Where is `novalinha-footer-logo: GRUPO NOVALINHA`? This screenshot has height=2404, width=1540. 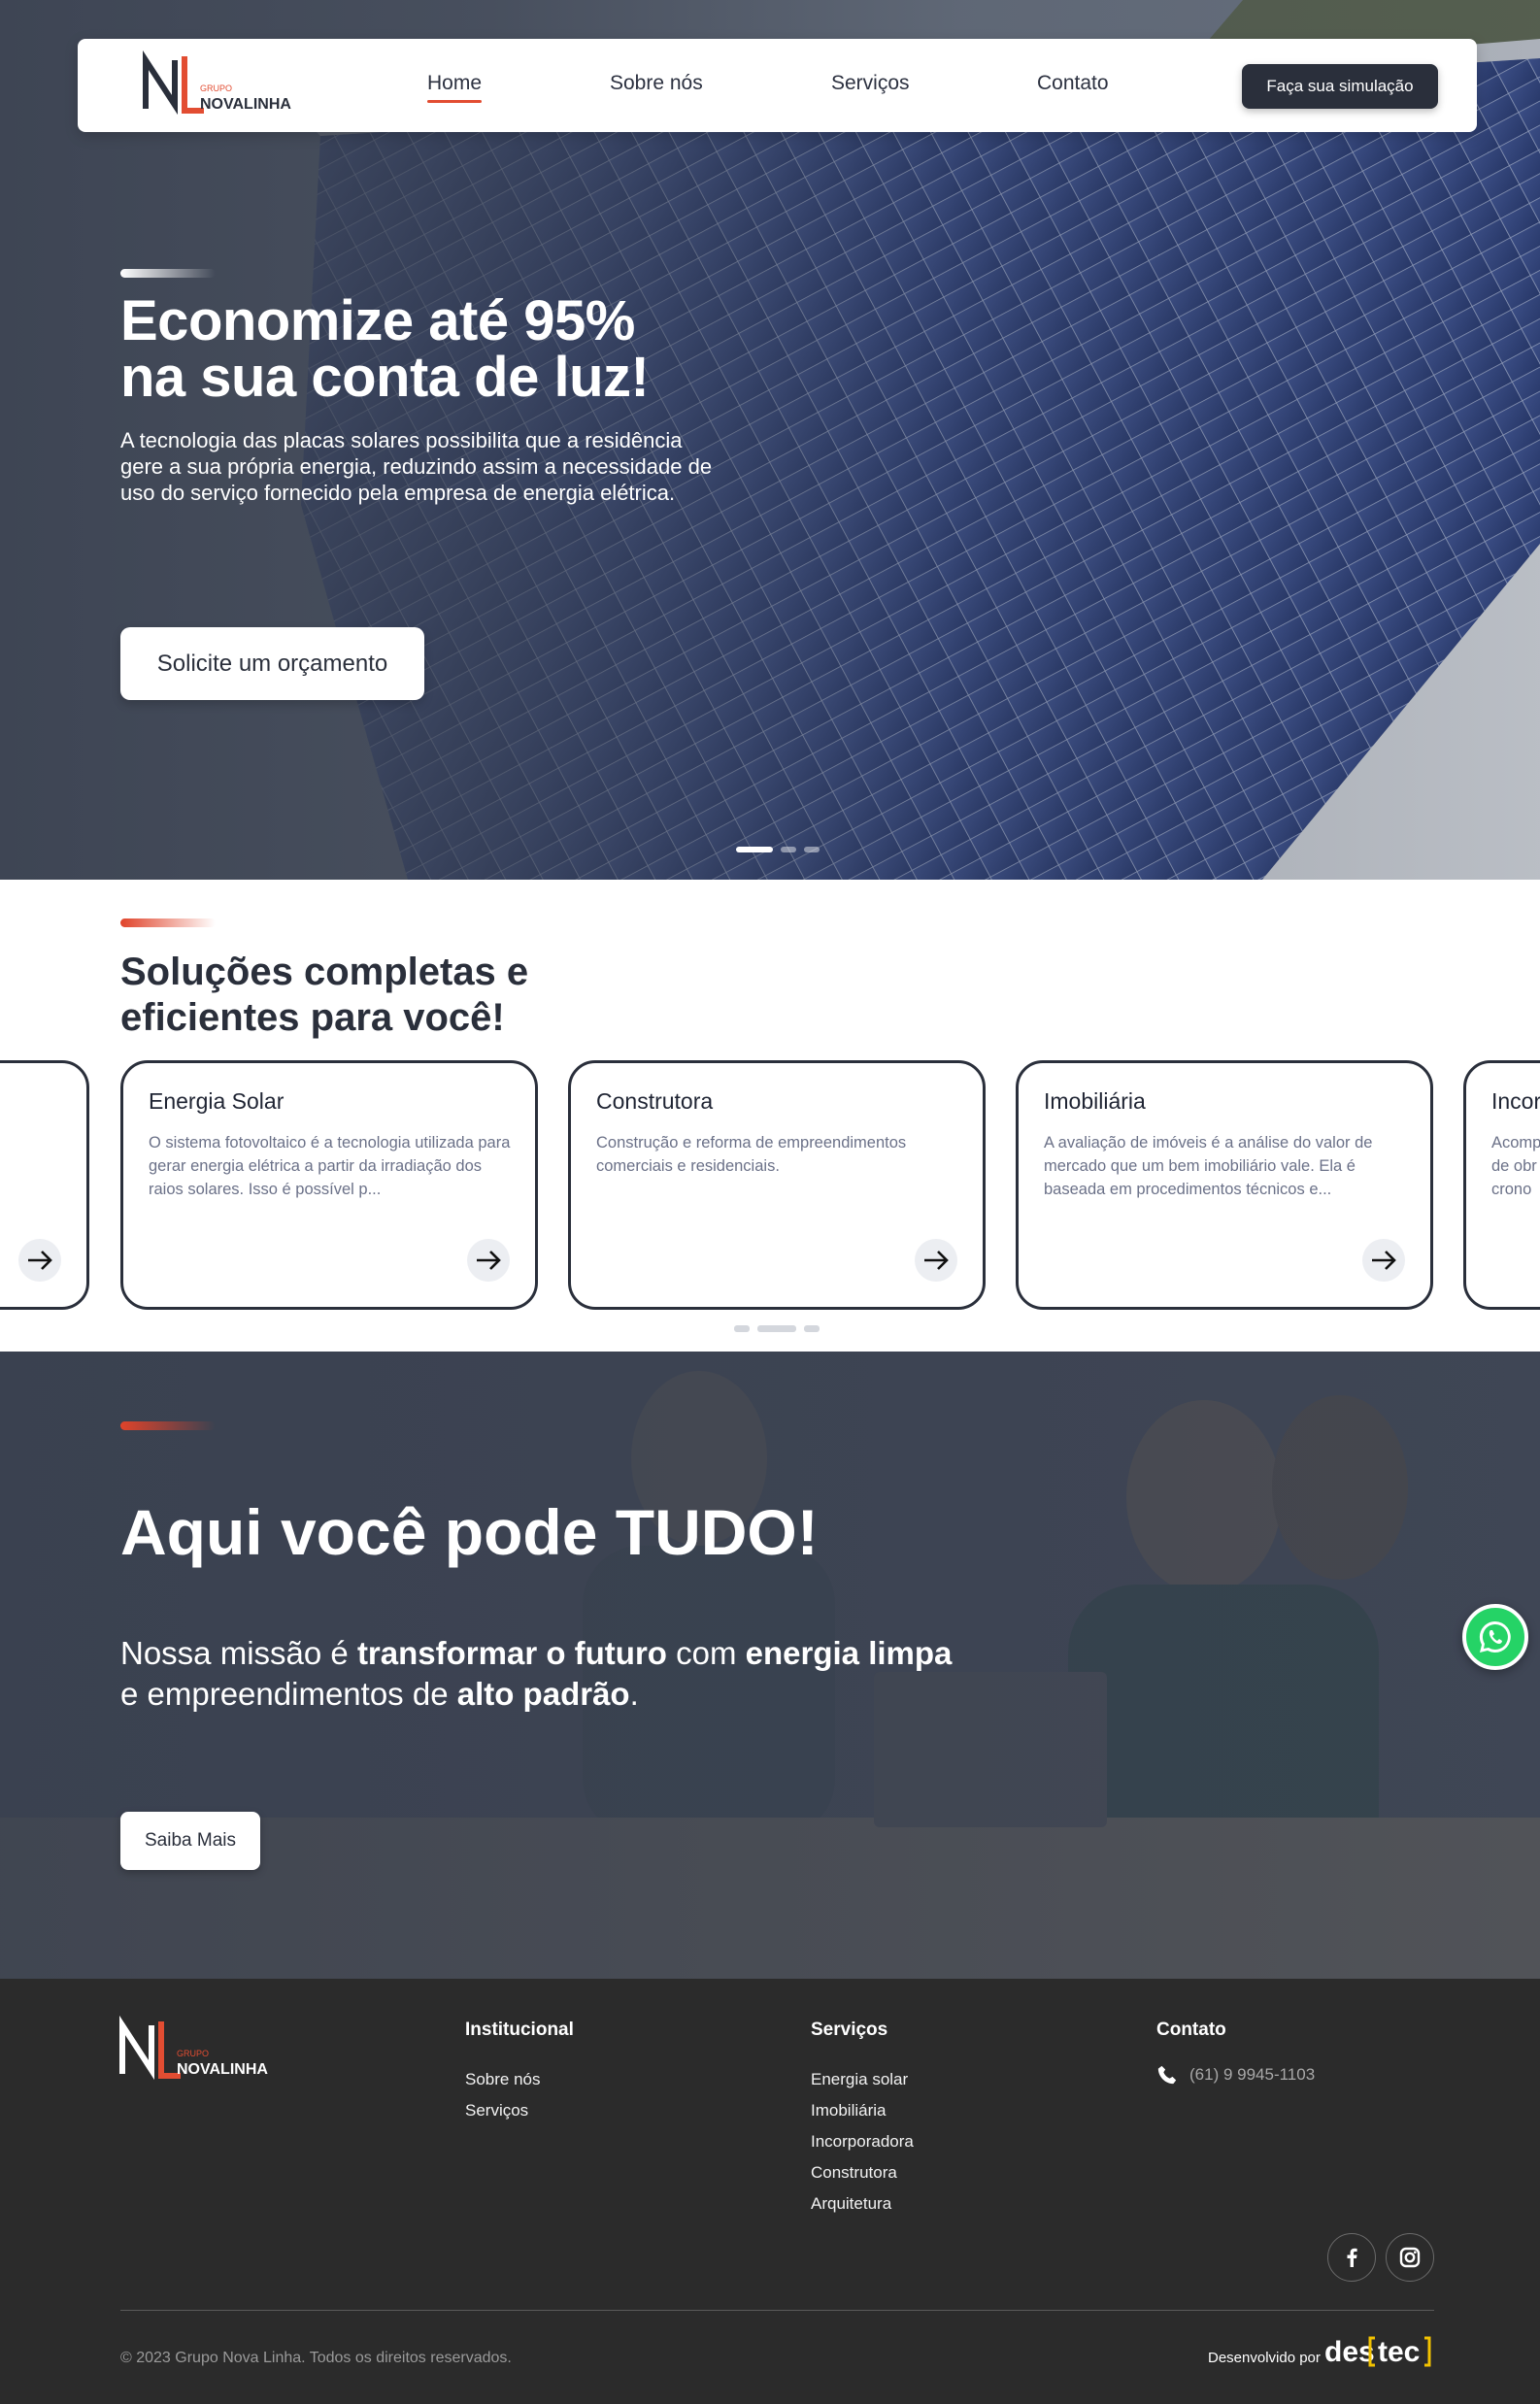 novalinha-footer-logo: GRUPO NOVALINHA is located at coordinates (201, 2050).